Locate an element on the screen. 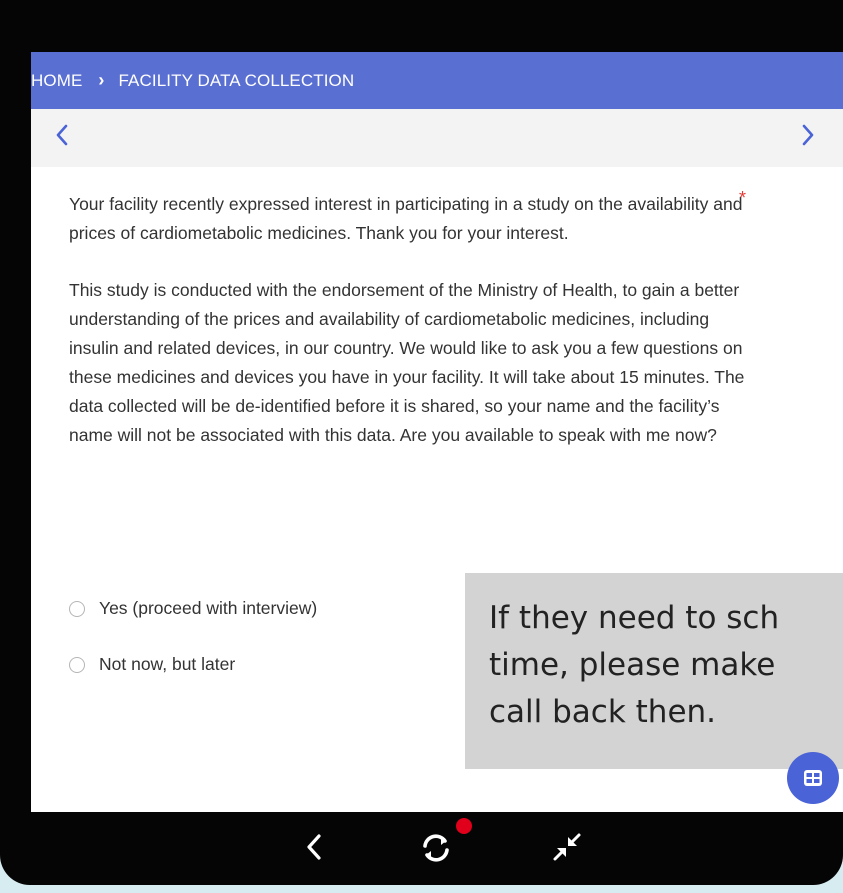  breadcrumb: HOME › FACILITY DATA COLLECTION is located at coordinates (437, 80).